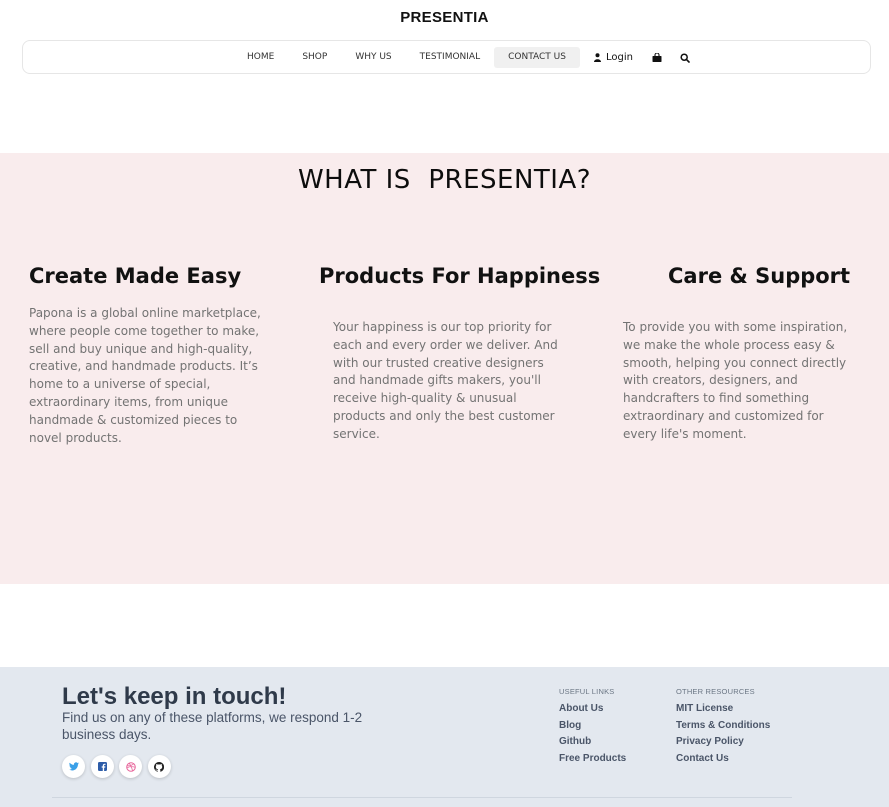 The width and height of the screenshot is (889, 807). I want to click on cart-button, so click(657, 57).